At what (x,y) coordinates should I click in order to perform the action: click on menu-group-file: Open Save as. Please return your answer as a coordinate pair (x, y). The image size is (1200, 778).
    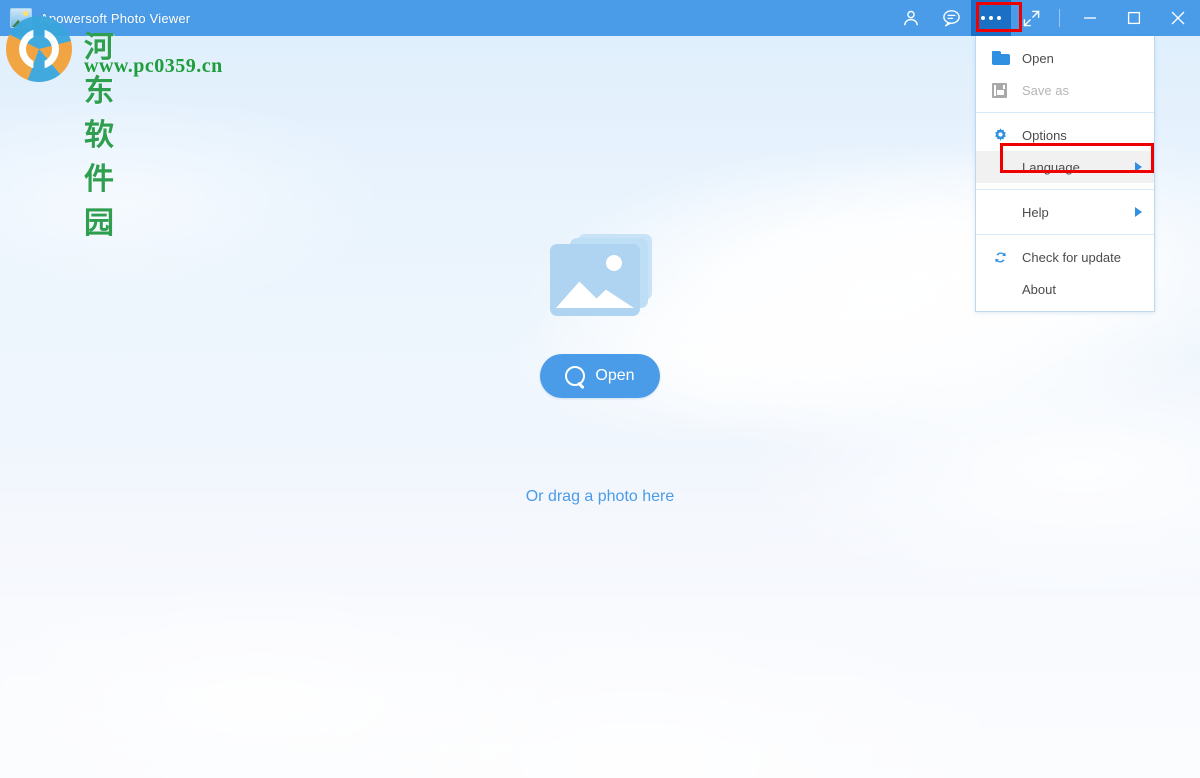
    Looking at the image, I should click on (1065, 74).